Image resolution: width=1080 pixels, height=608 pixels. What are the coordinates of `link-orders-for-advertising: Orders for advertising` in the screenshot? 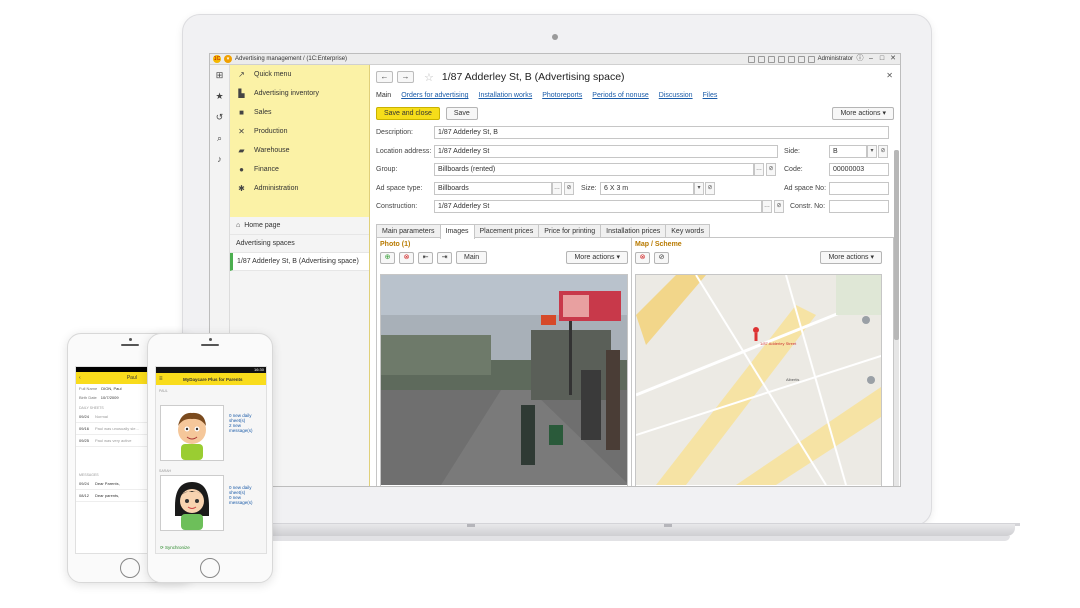 It's located at (434, 95).